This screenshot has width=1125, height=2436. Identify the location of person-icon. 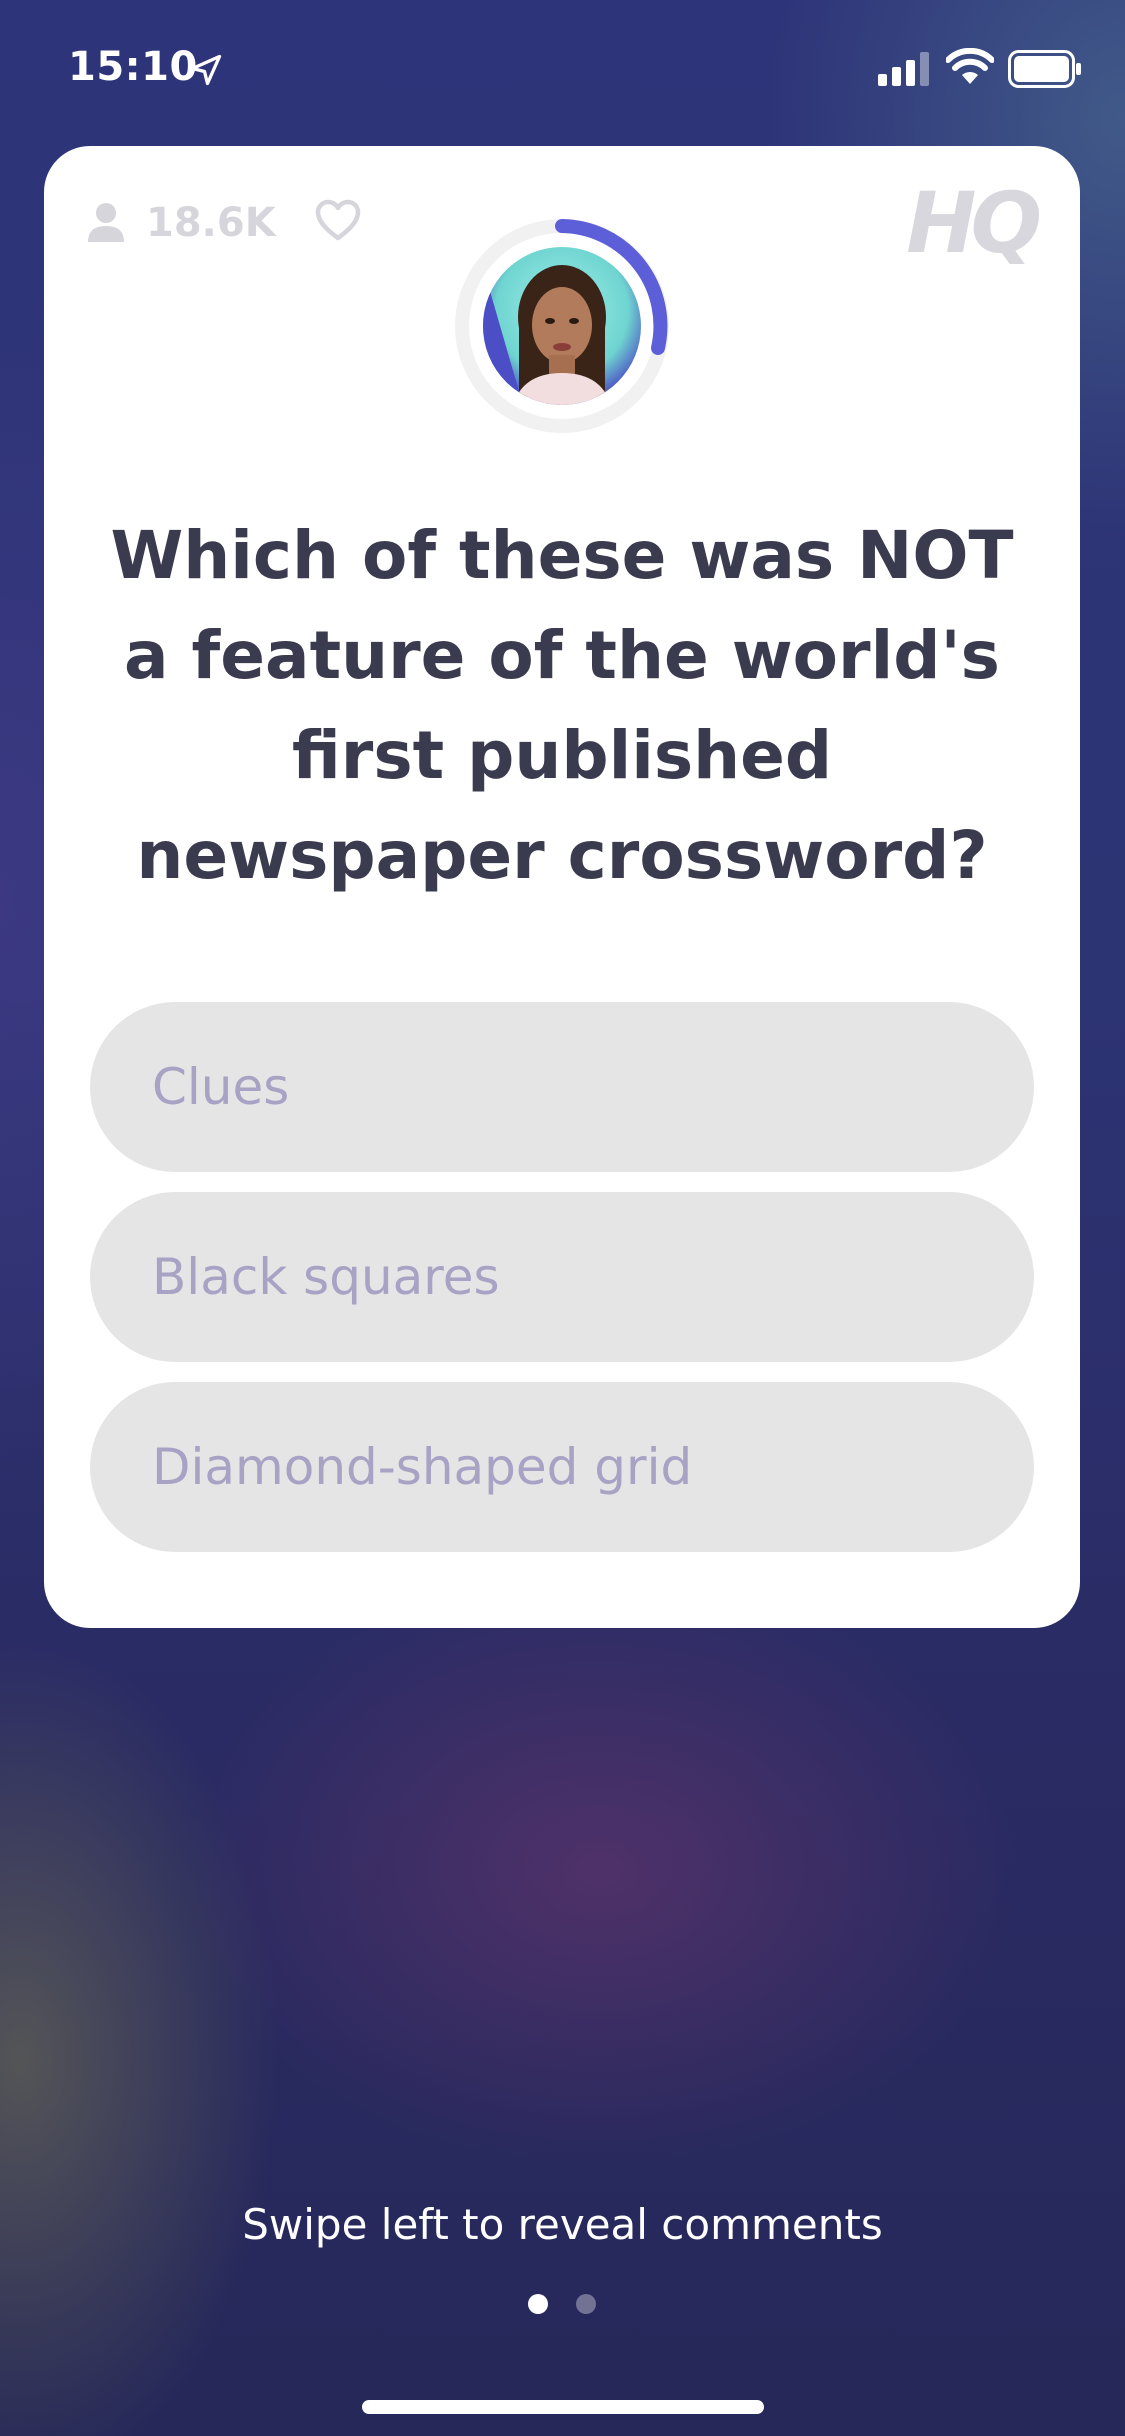
(106, 222).